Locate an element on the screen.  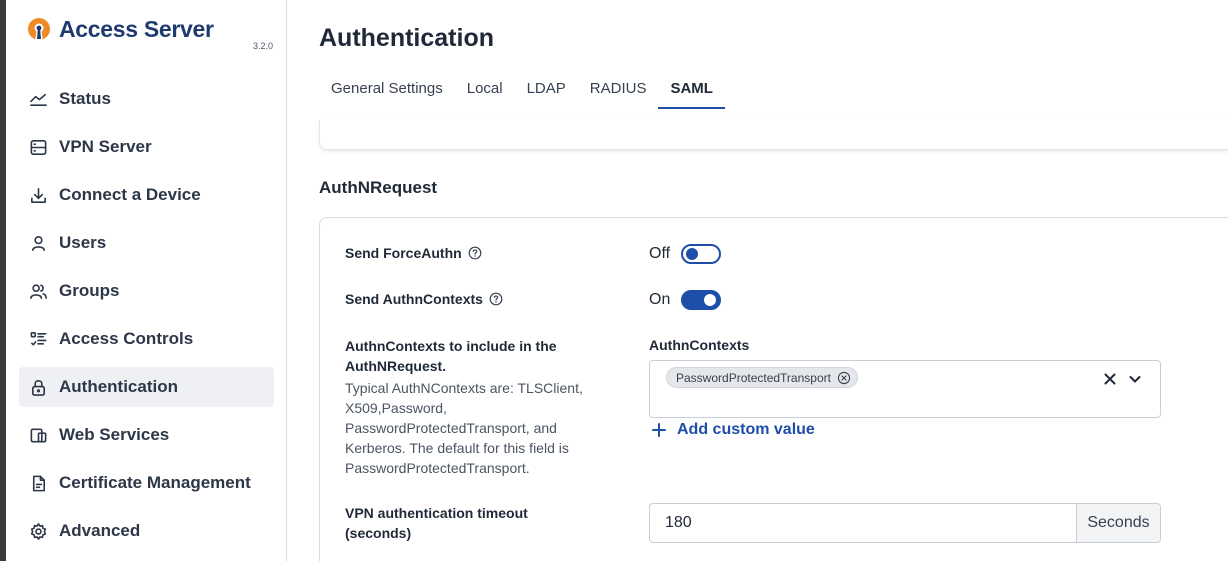
tab-saml: SAML is located at coordinates (691, 91).